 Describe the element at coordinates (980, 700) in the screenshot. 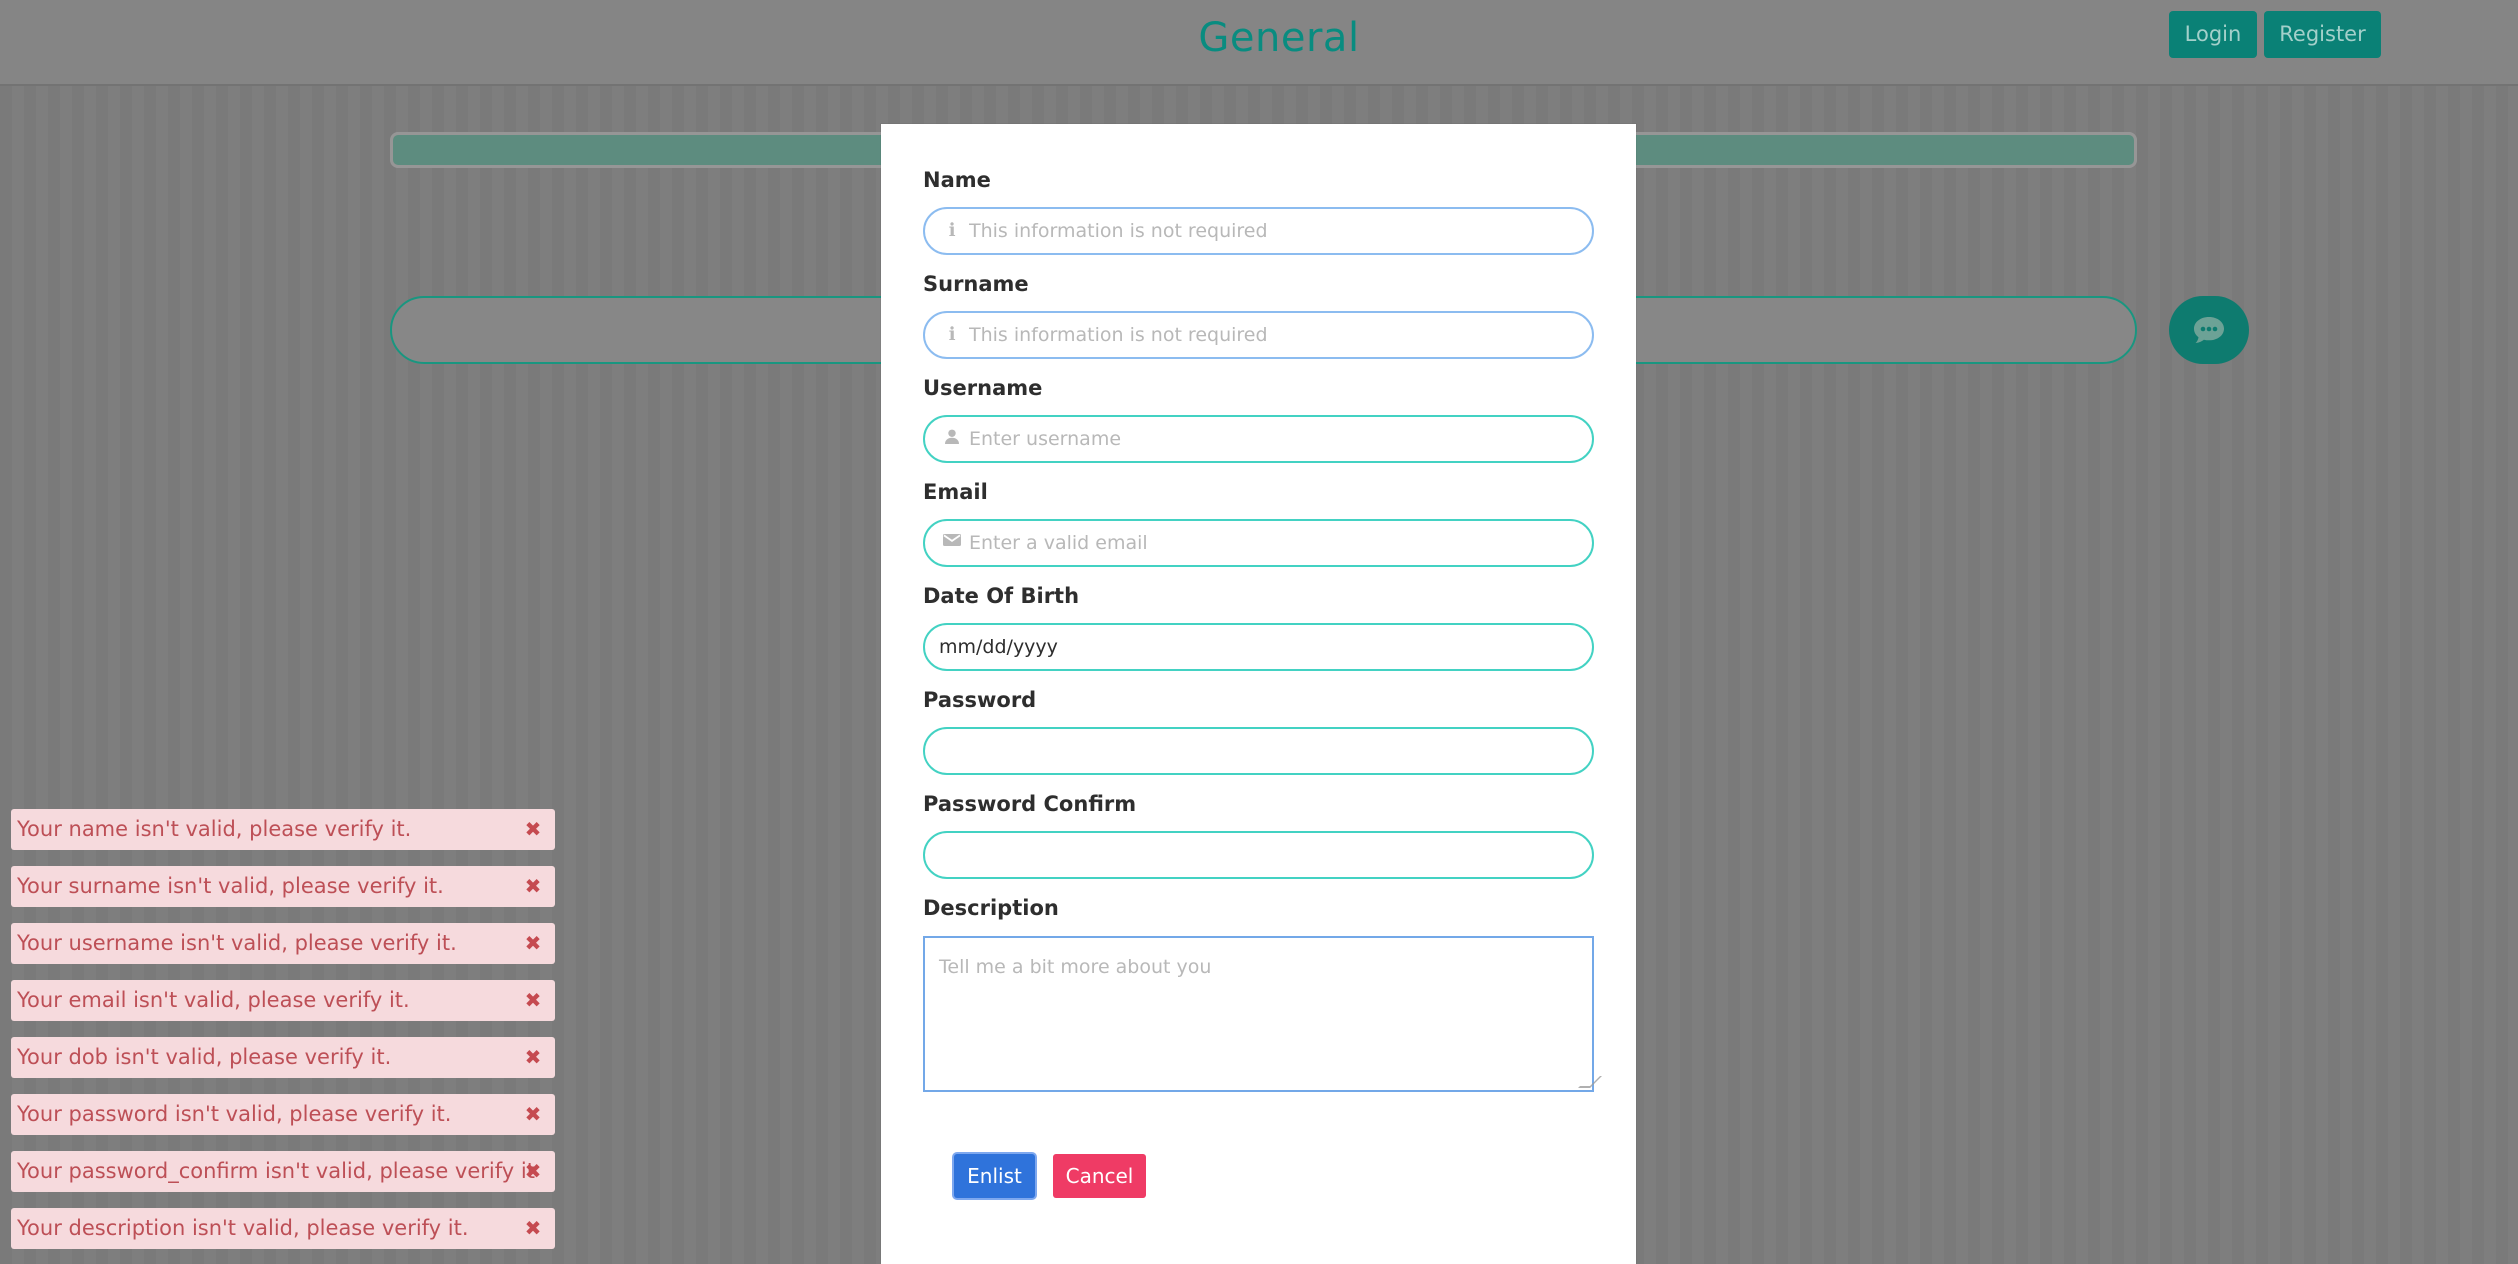

I see `password-label: Password` at that location.